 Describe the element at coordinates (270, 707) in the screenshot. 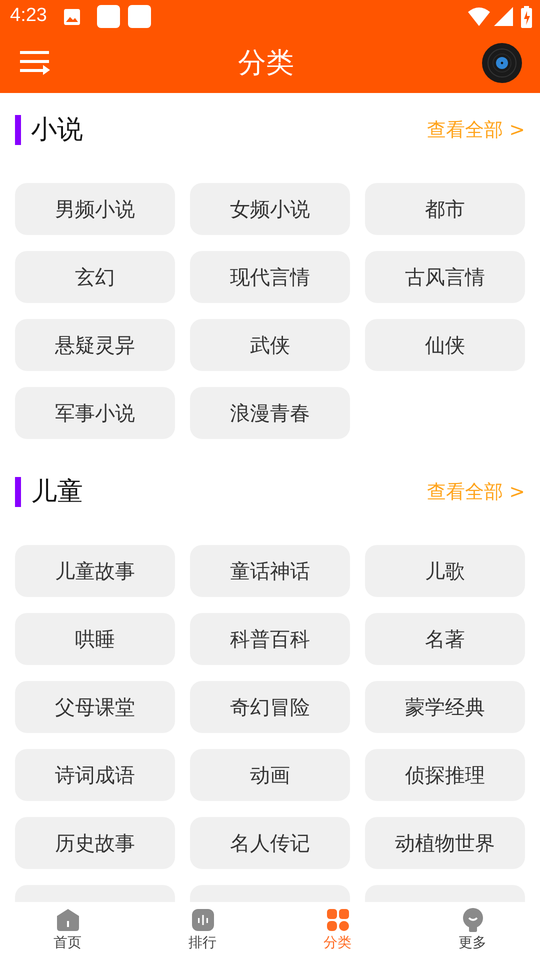

I see `category-chip: 奇幻冒险` at that location.